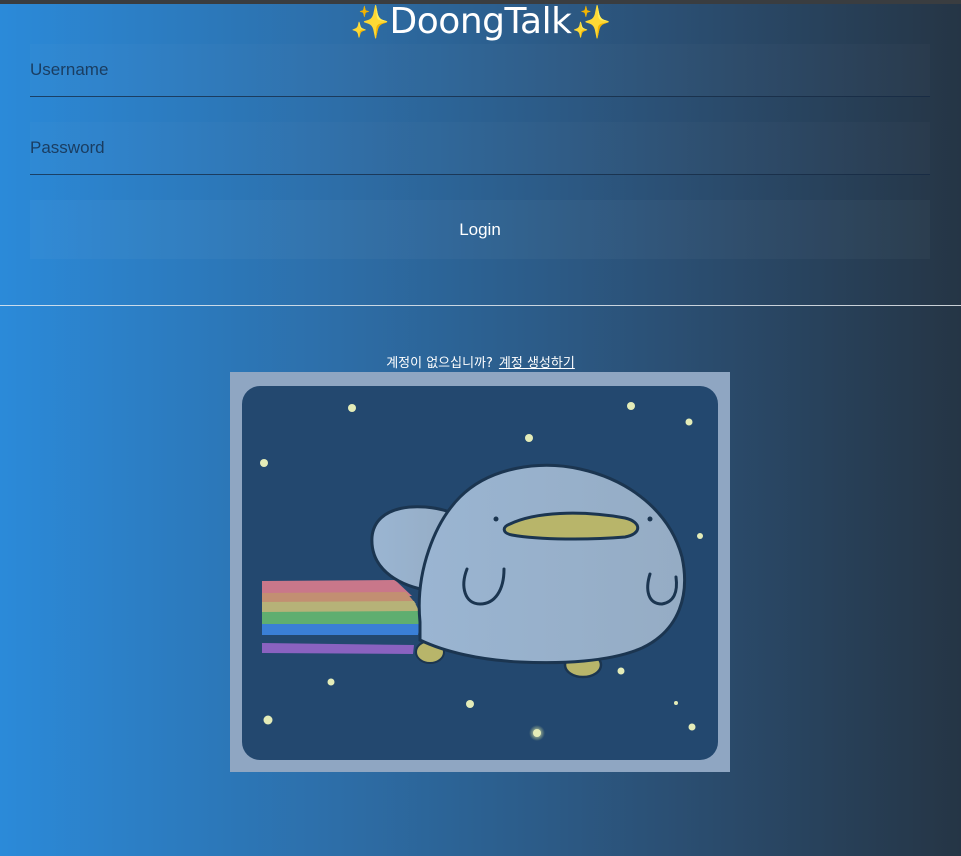  What do you see at coordinates (480, 305) in the screenshot?
I see `section-divider` at bounding box center [480, 305].